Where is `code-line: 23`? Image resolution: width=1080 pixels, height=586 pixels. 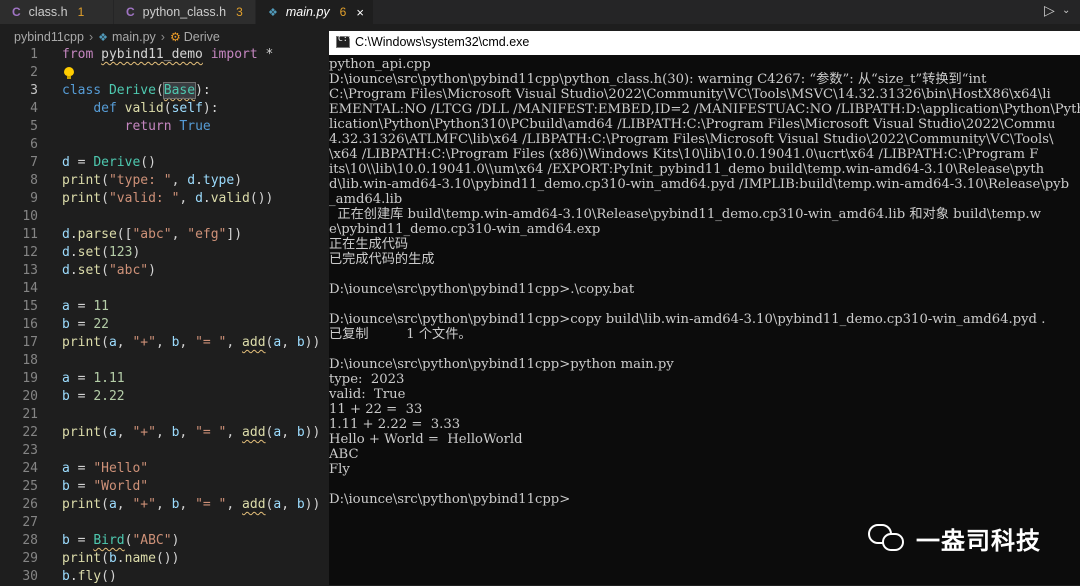
code-line: 23 is located at coordinates (165, 451).